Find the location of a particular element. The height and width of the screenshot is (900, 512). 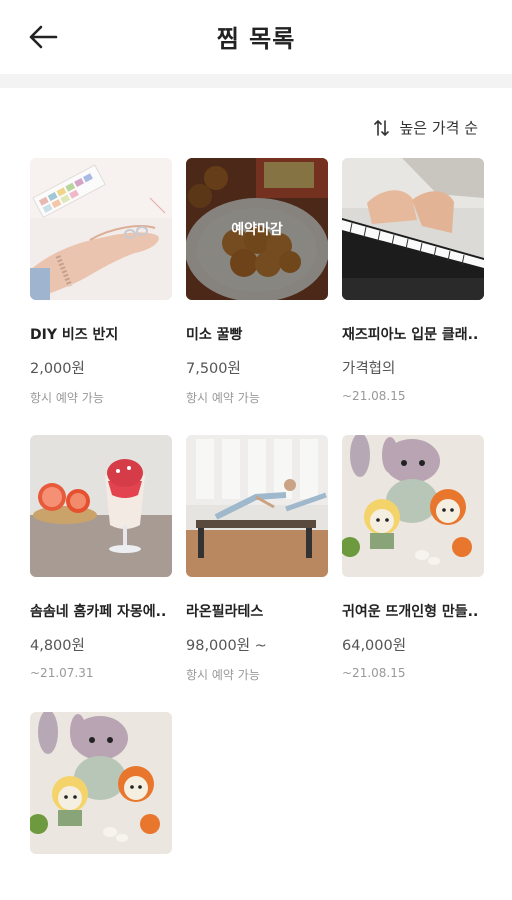

list-item: 예약마감 미소 꿀빵 7,500원 항시 예약 가능 is located at coordinates (257, 282).